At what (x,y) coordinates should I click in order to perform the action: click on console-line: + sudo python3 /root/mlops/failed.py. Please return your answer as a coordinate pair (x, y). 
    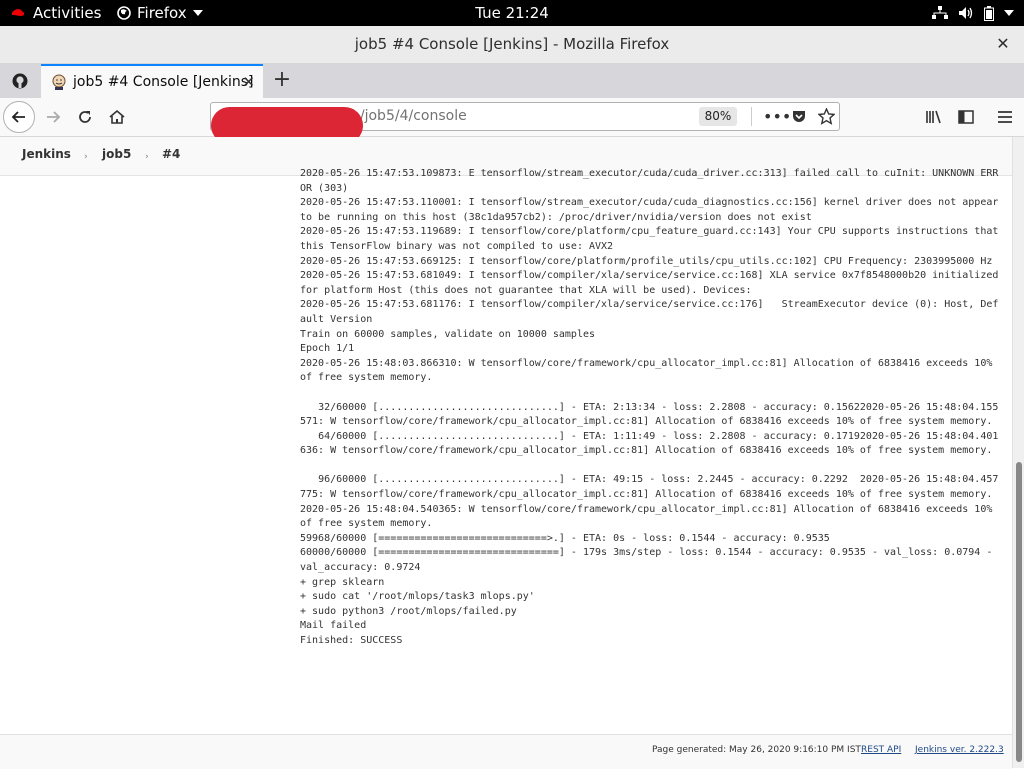
    Looking at the image, I should click on (408, 611).